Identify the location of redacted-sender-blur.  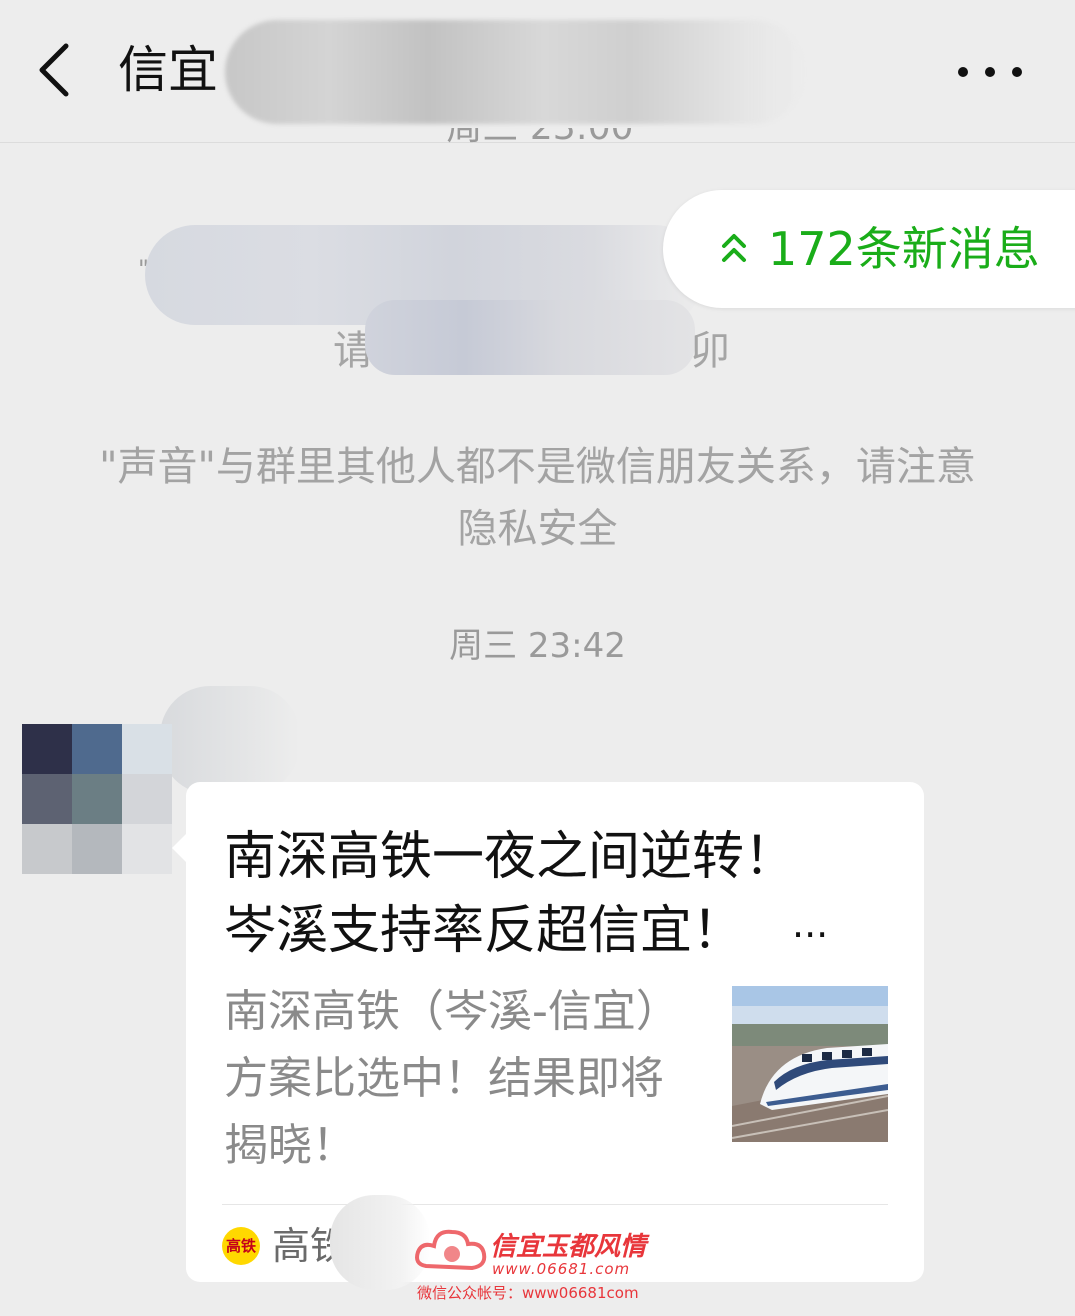
(230, 740).